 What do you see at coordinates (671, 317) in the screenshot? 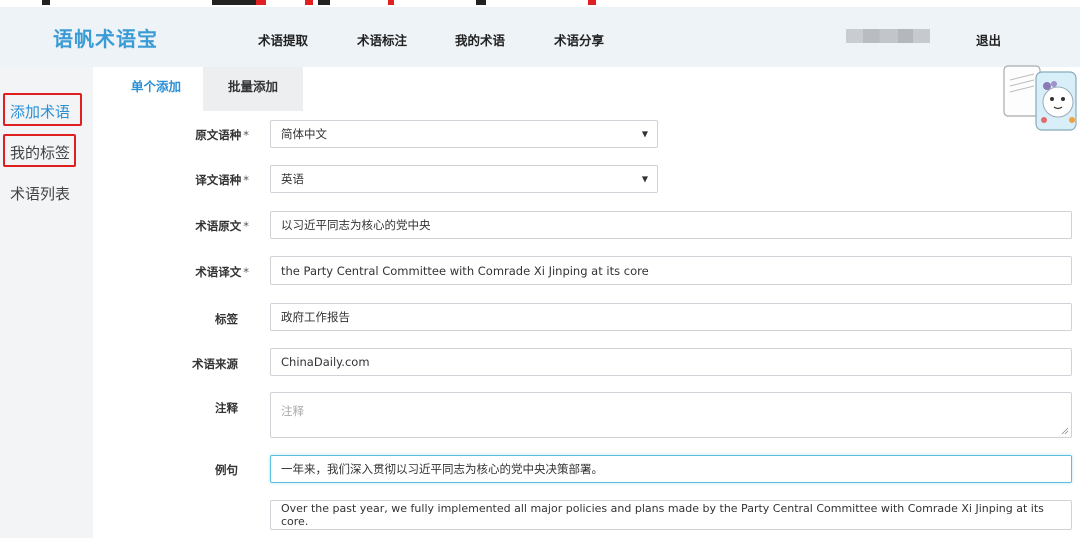
I see `tag-input: 政府工作报告` at bounding box center [671, 317].